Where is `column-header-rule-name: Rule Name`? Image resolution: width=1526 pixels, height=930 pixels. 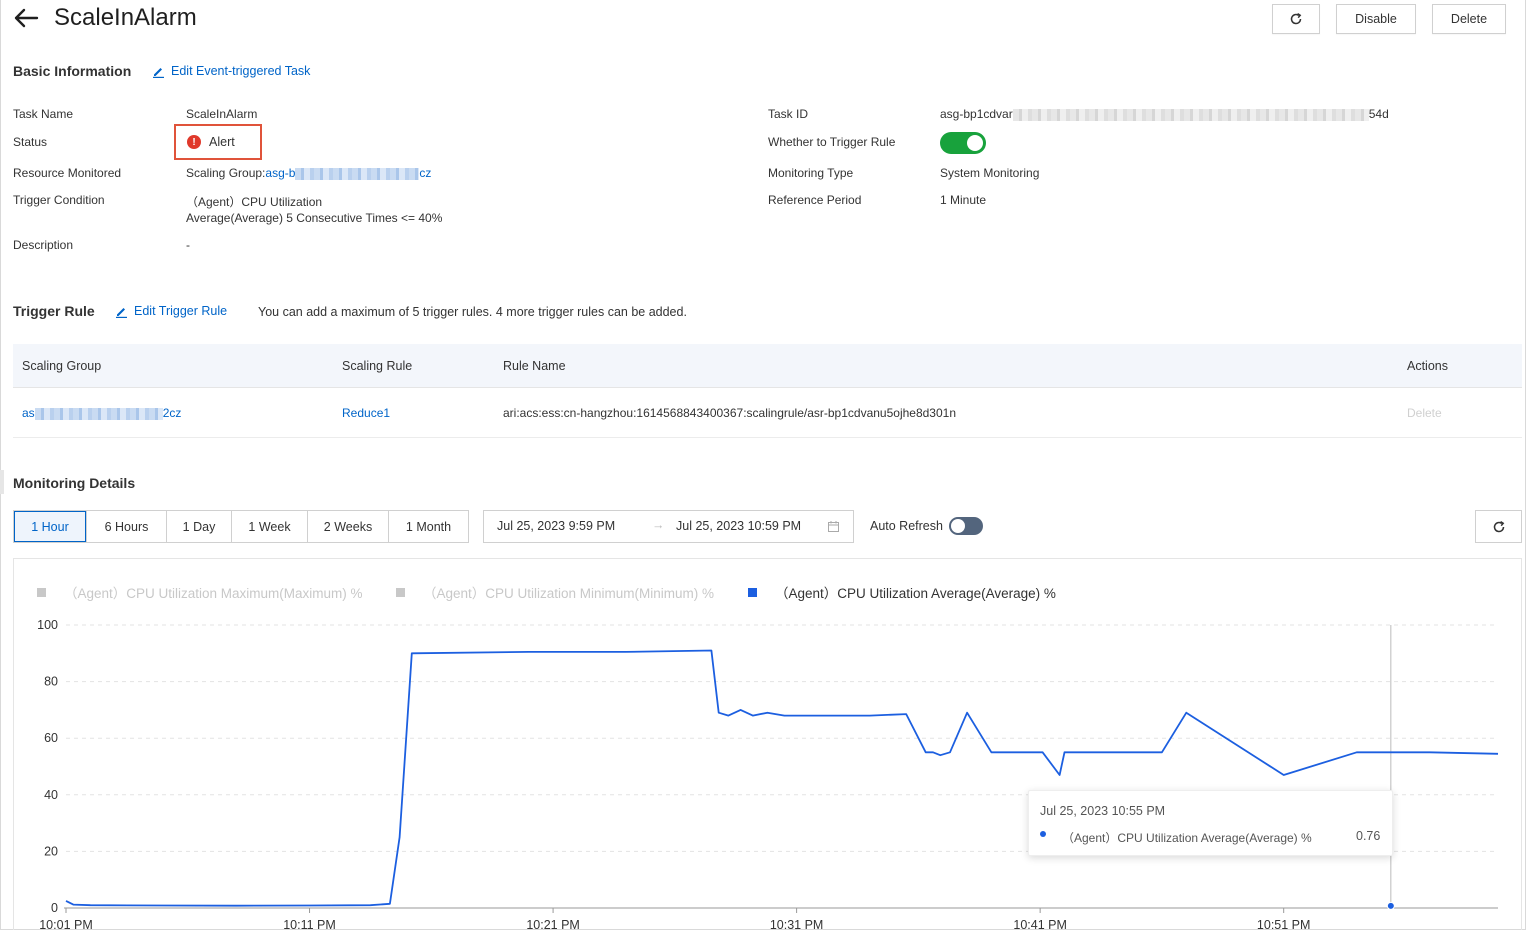
column-header-rule-name: Rule Name is located at coordinates (534, 366).